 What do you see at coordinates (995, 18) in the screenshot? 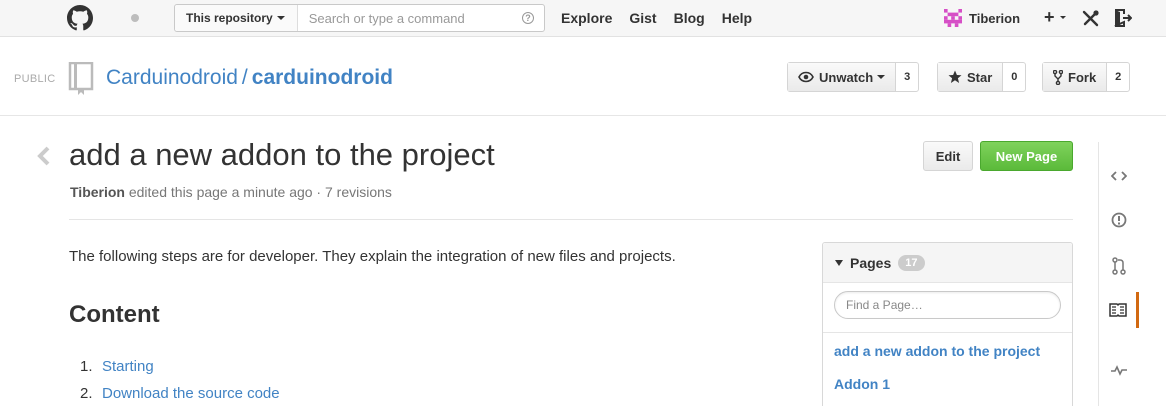
I see `username: Tiberion` at bounding box center [995, 18].